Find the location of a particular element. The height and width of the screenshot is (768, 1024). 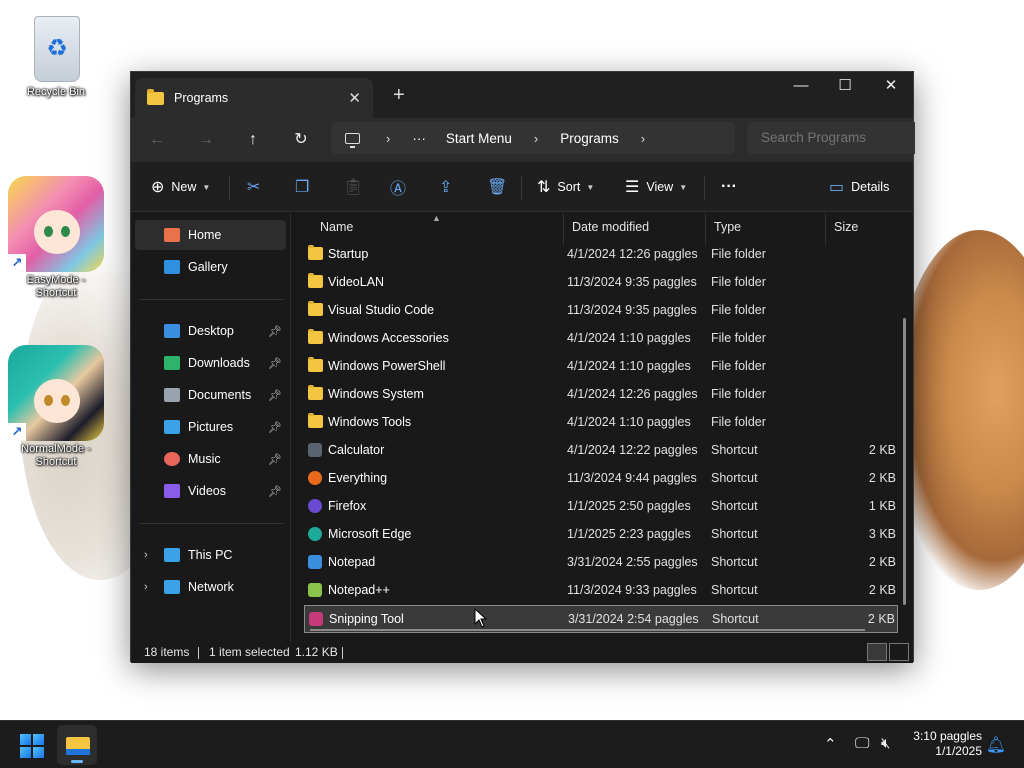

taskbar: ⌃ 🖵︎ 🔇︎ 3:10 paggles 1/1/2025 🔔︎ is located at coordinates (512, 744).